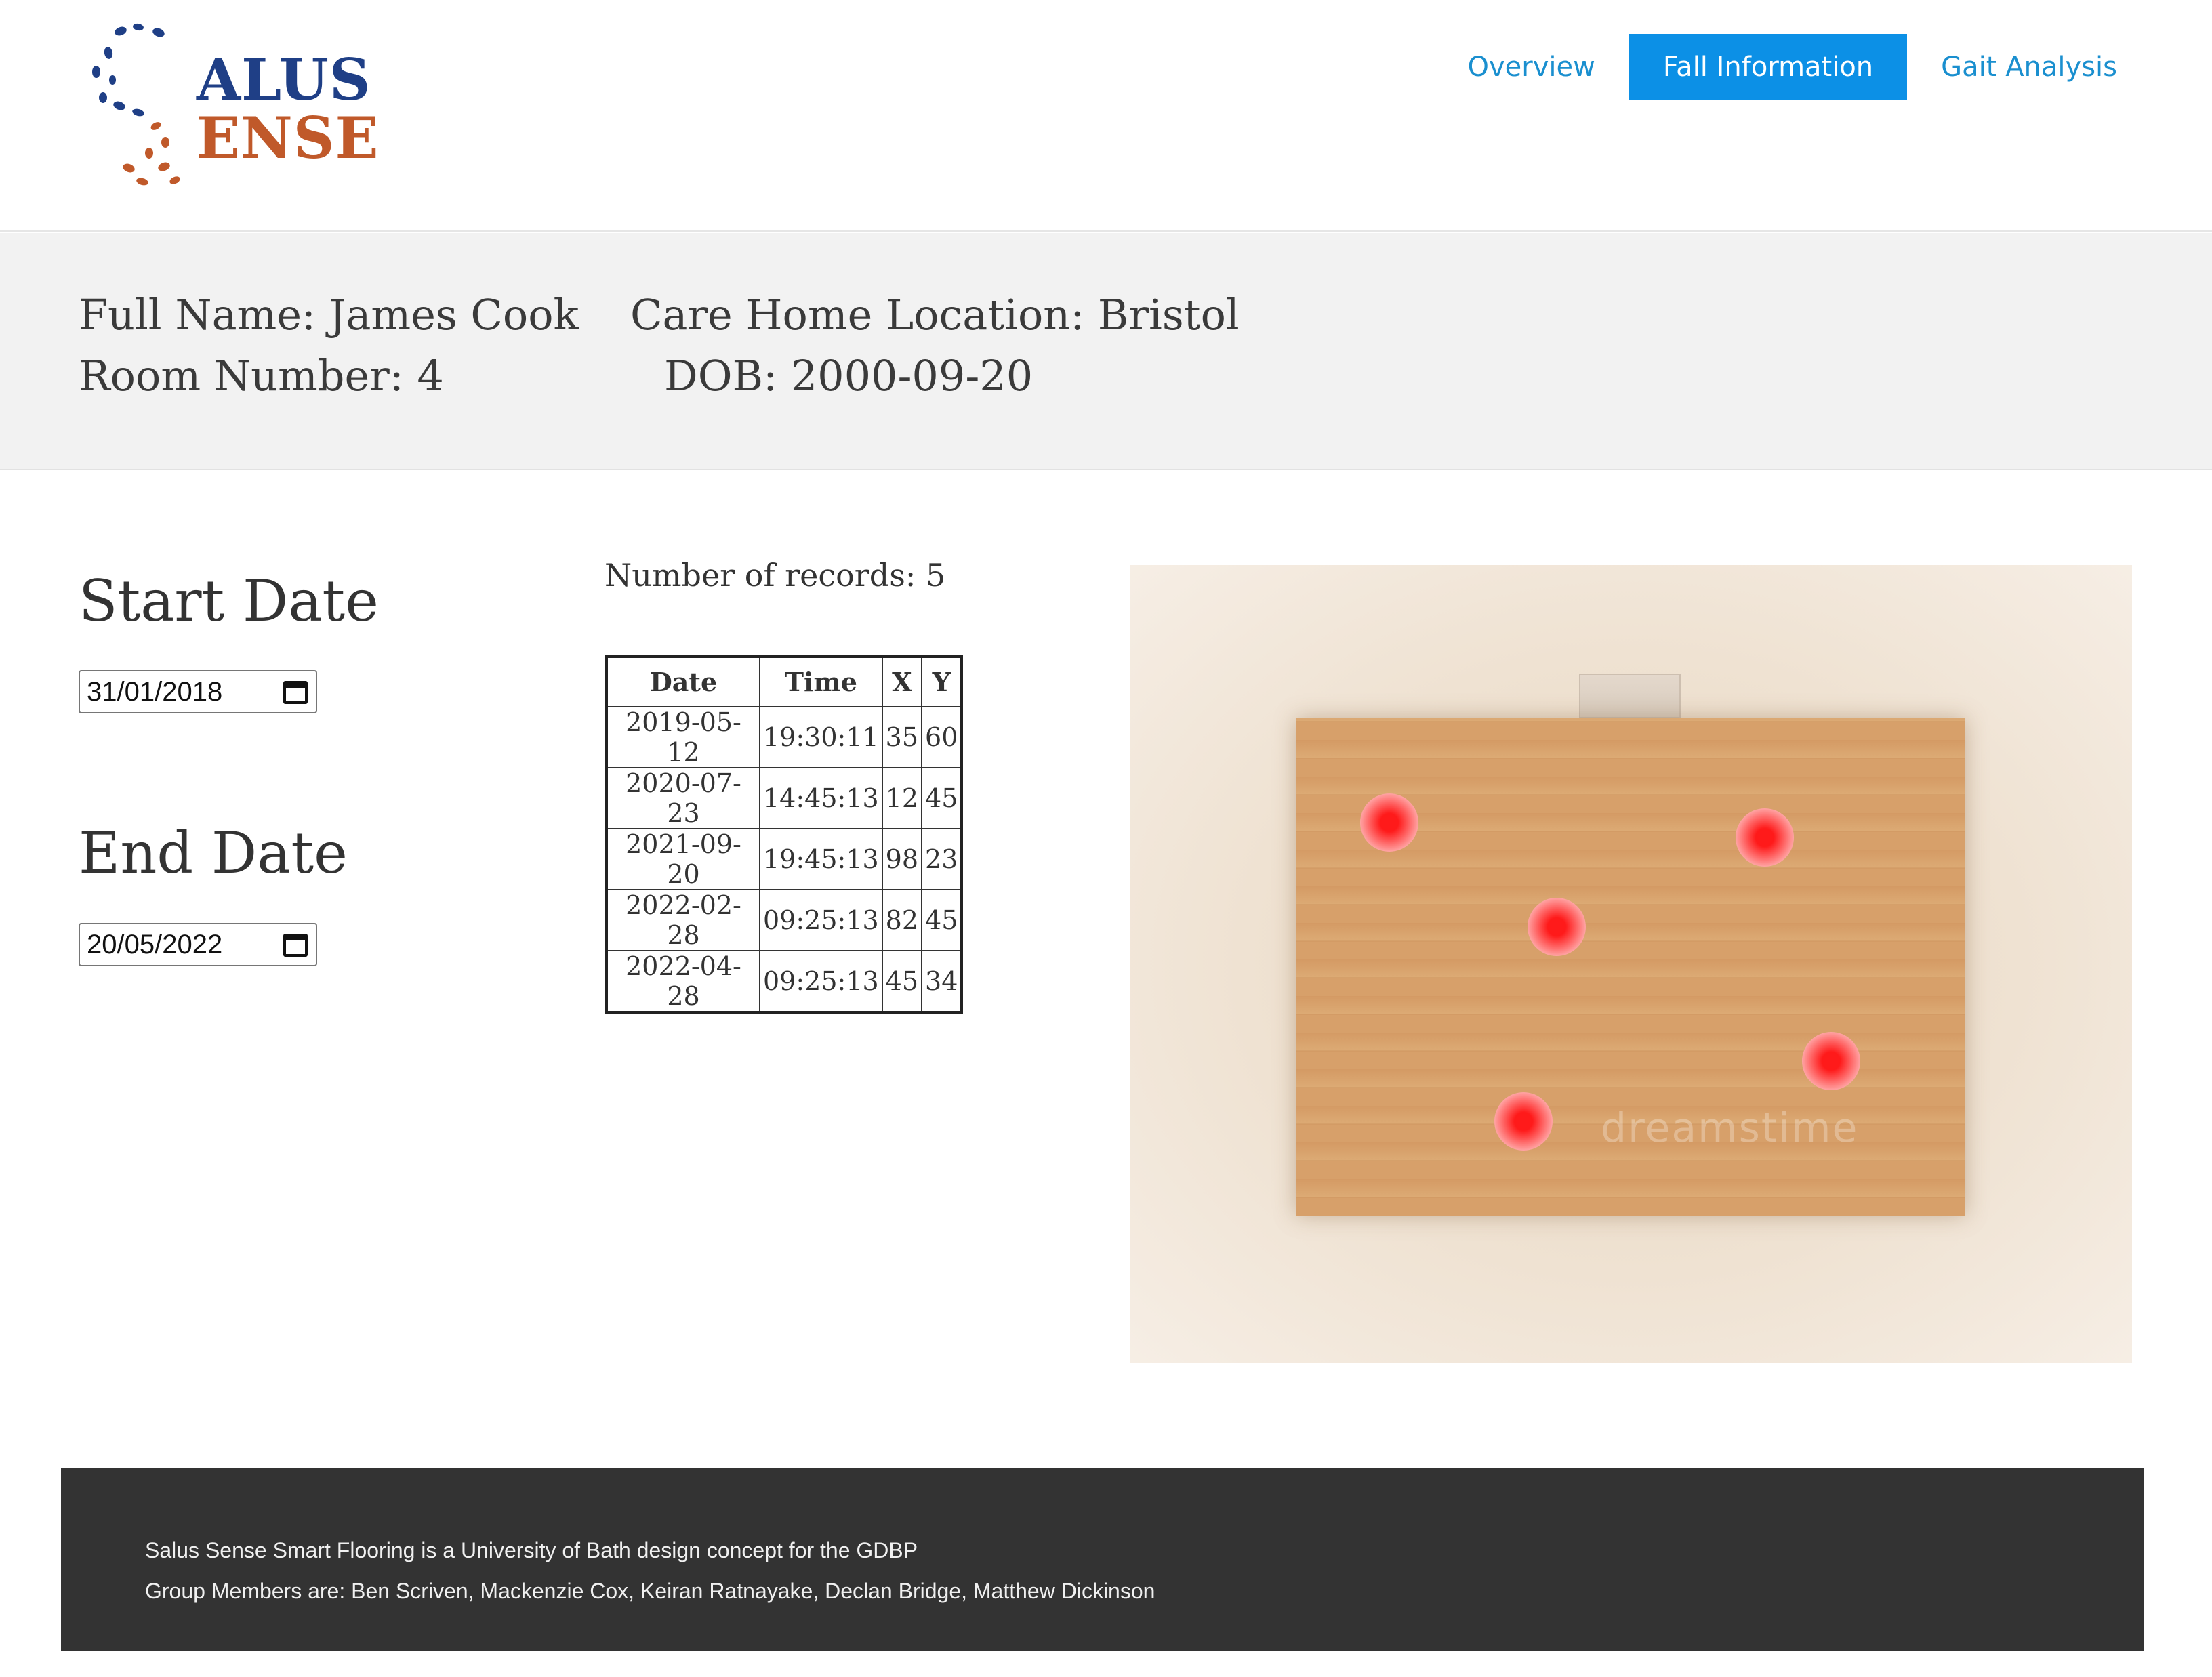 Image resolution: width=2212 pixels, height=1677 pixels. I want to click on salus-sense-logo: ALUS ENSE, so click(234, 106).